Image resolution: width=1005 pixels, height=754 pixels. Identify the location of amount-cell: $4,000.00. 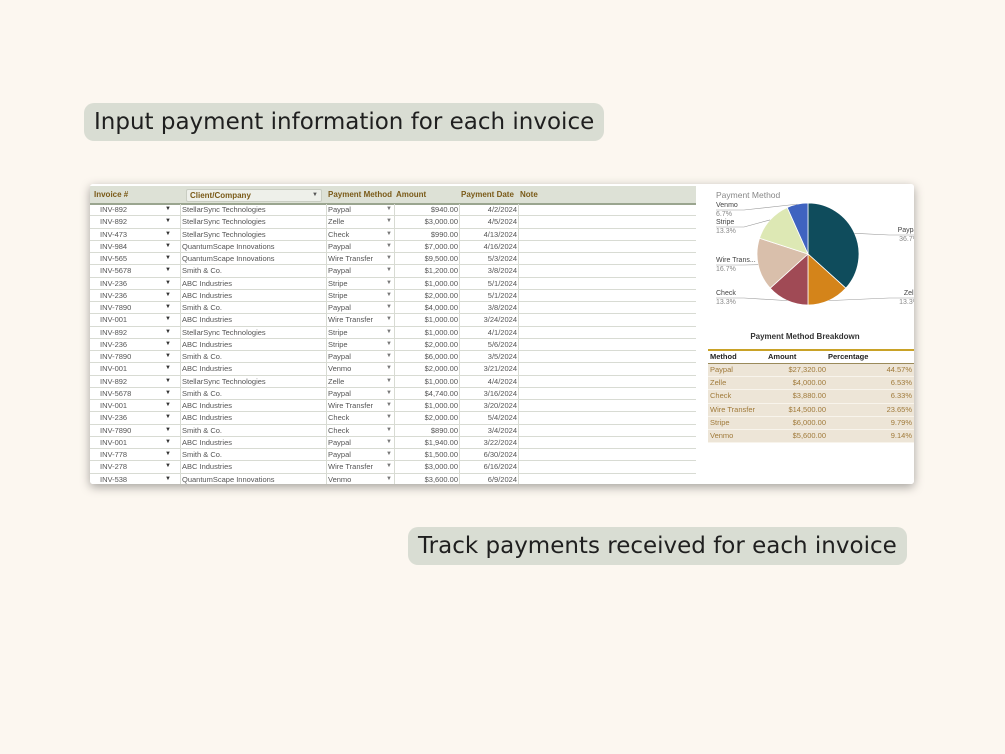
(426, 307).